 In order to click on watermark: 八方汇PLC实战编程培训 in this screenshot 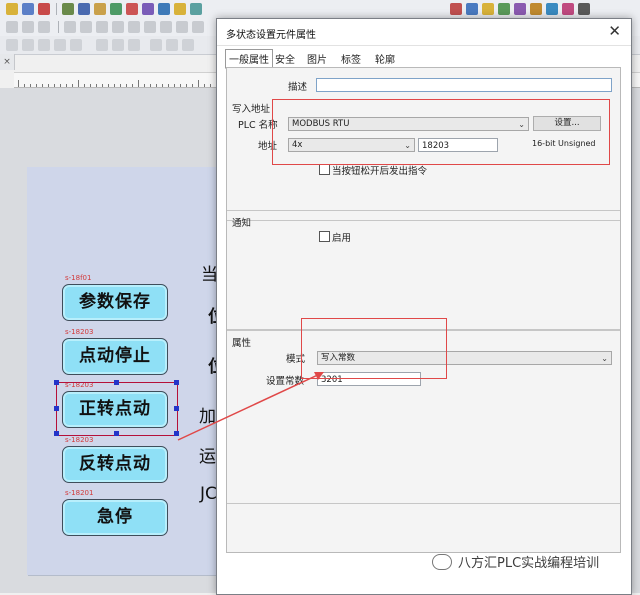, I will do `click(515, 561)`.